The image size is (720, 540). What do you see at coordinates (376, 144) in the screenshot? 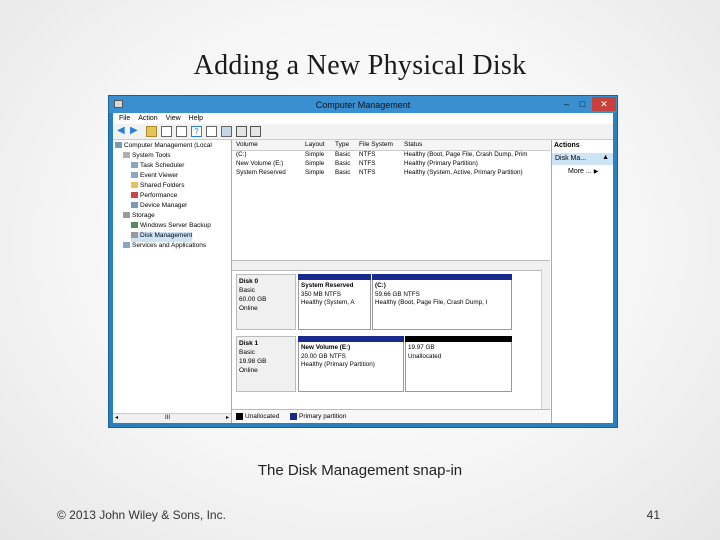
I see `col-file-system: File System` at bounding box center [376, 144].